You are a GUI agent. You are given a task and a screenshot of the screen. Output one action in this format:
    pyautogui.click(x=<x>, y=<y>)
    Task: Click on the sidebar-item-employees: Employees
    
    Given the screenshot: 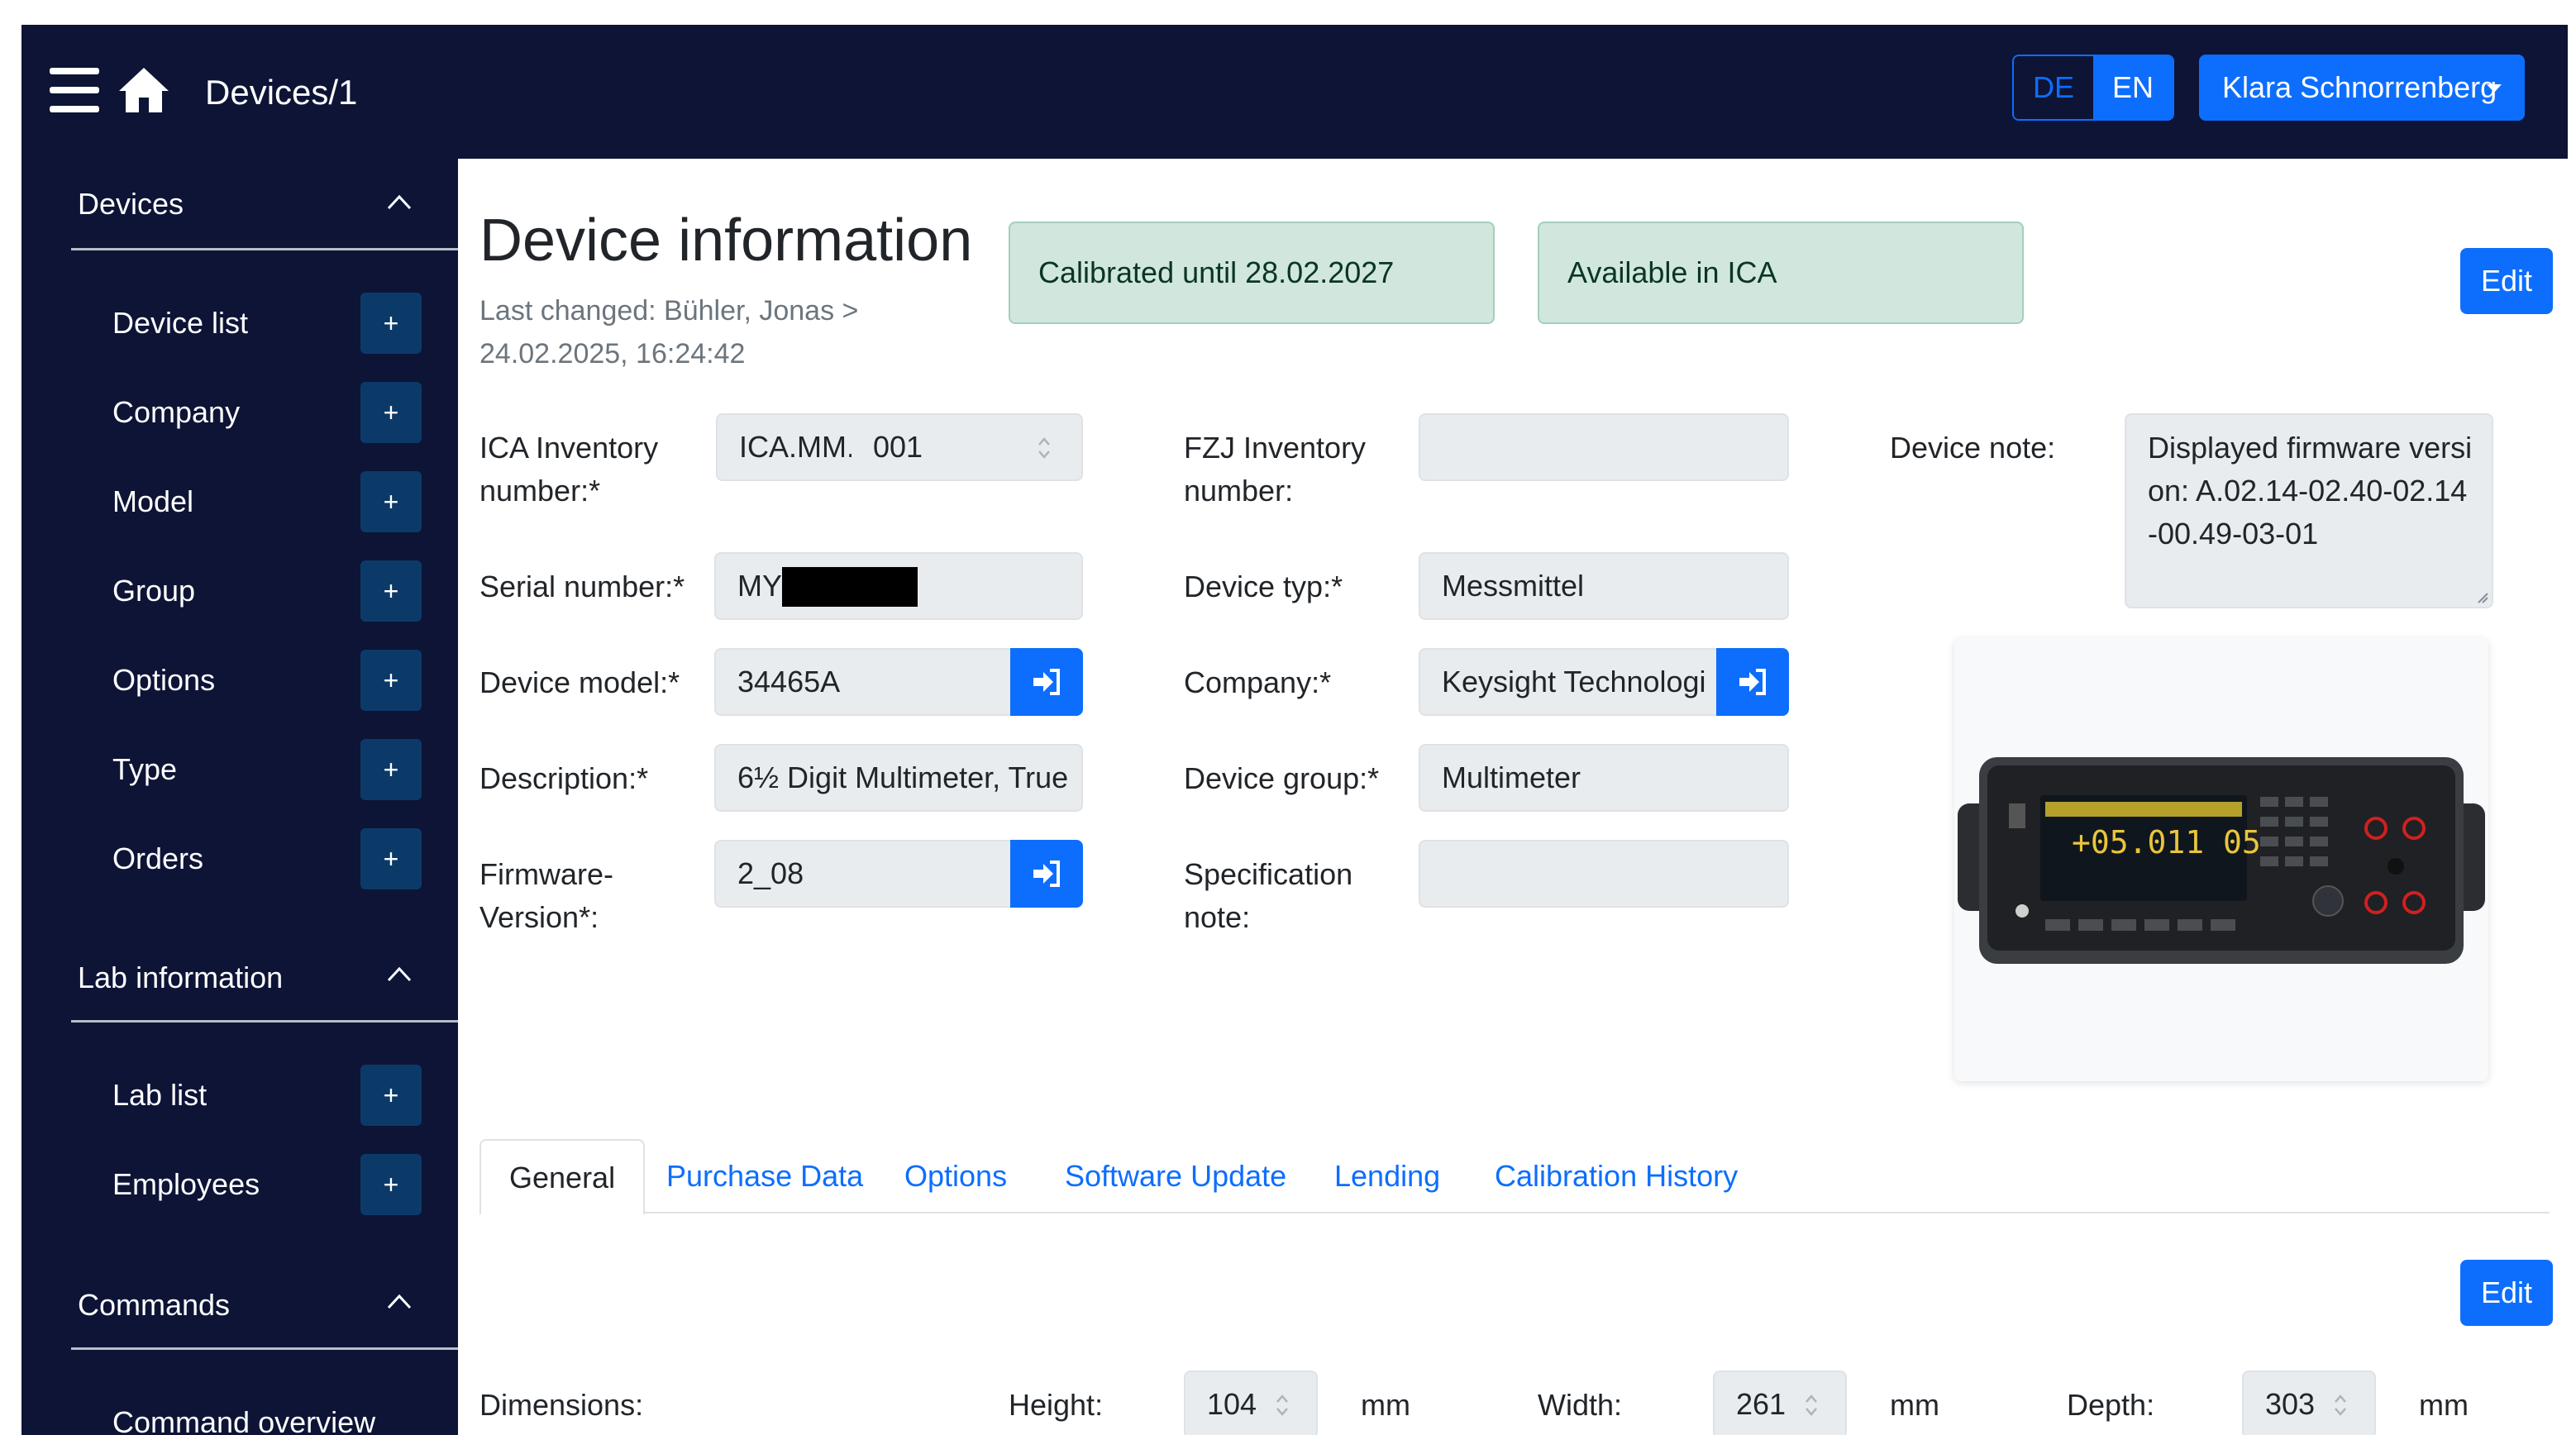 What is the action you would take?
    pyautogui.click(x=186, y=1184)
    